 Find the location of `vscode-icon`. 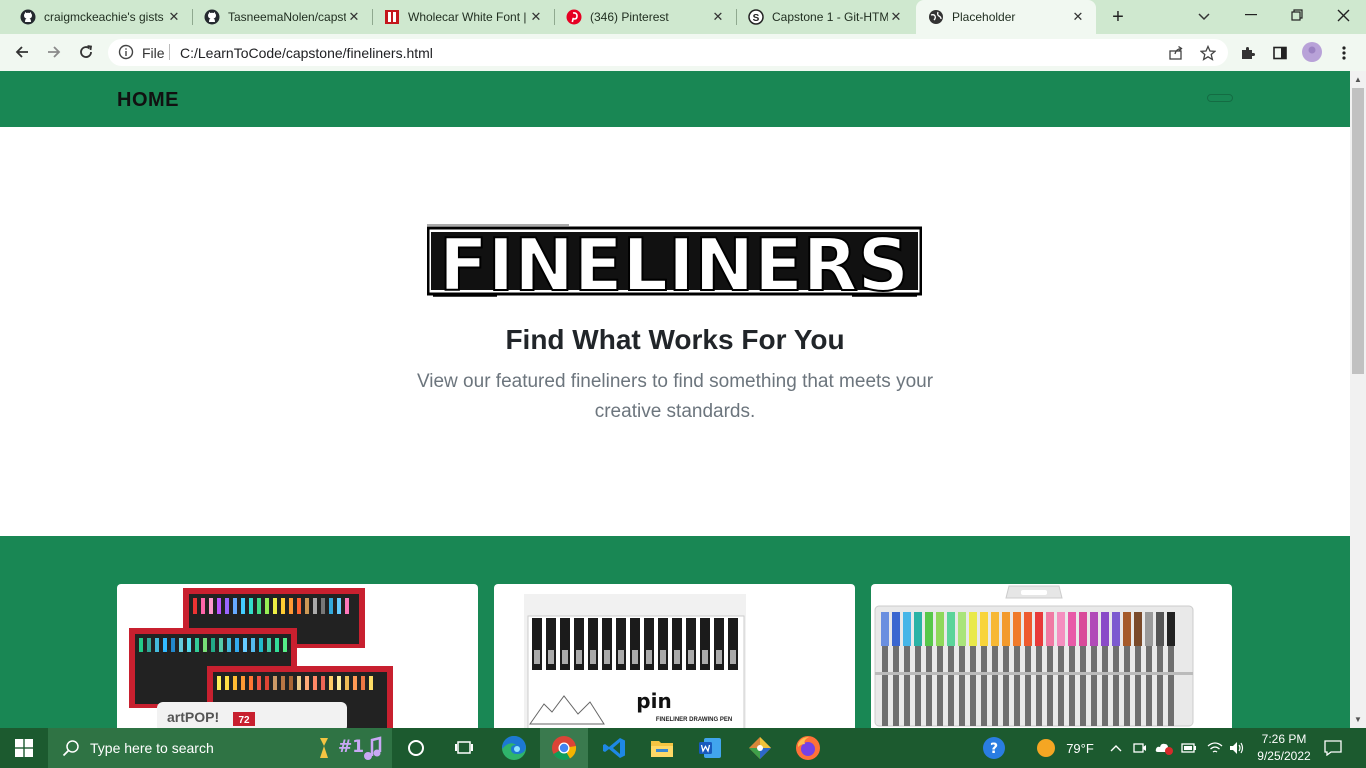

vscode-icon is located at coordinates (614, 748).